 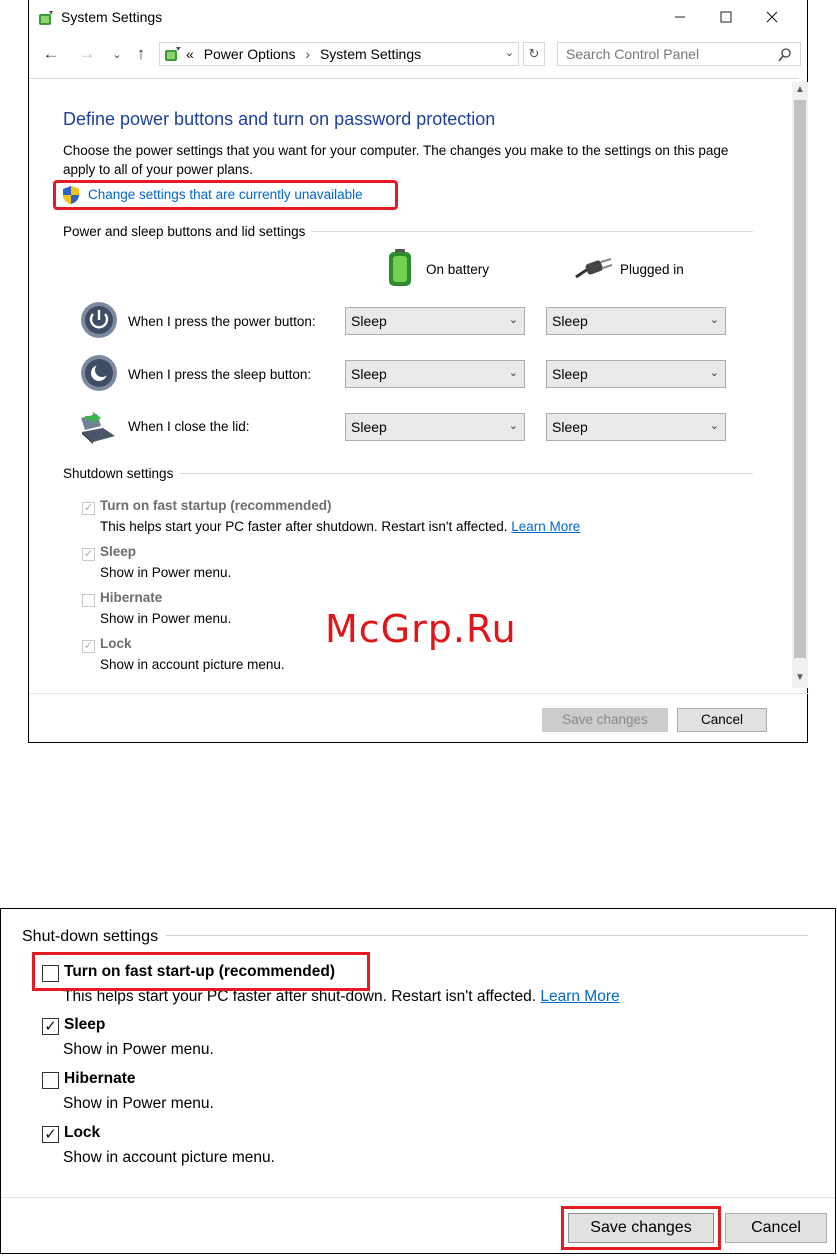 I want to click on search-input: Search Control Panel, so click(x=679, y=54).